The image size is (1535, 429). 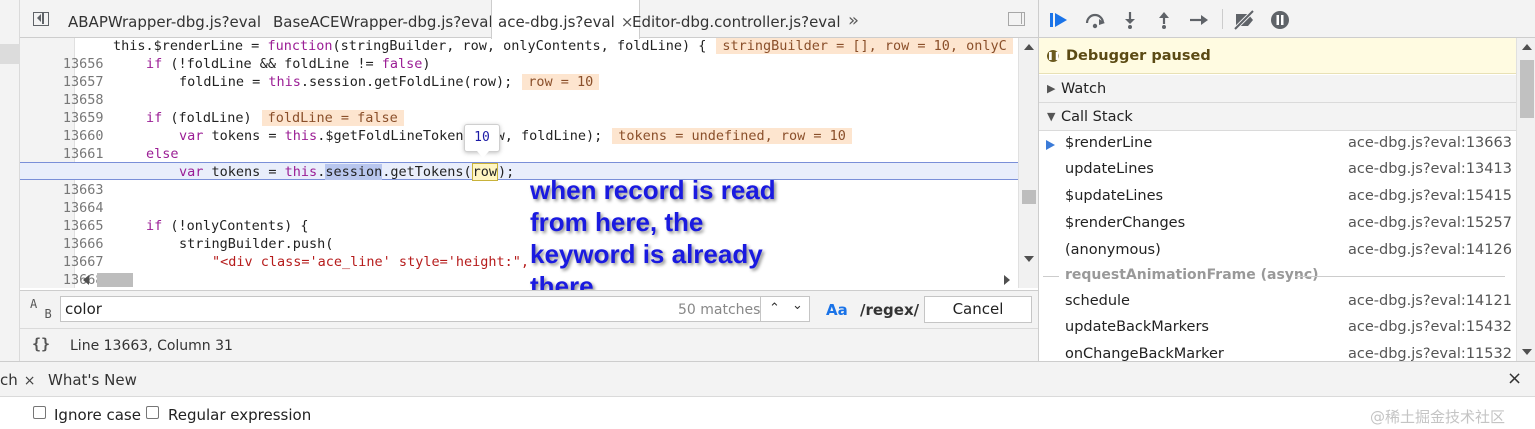 What do you see at coordinates (41, 309) in the screenshot?
I see `replace-toggle-icon: A B` at bounding box center [41, 309].